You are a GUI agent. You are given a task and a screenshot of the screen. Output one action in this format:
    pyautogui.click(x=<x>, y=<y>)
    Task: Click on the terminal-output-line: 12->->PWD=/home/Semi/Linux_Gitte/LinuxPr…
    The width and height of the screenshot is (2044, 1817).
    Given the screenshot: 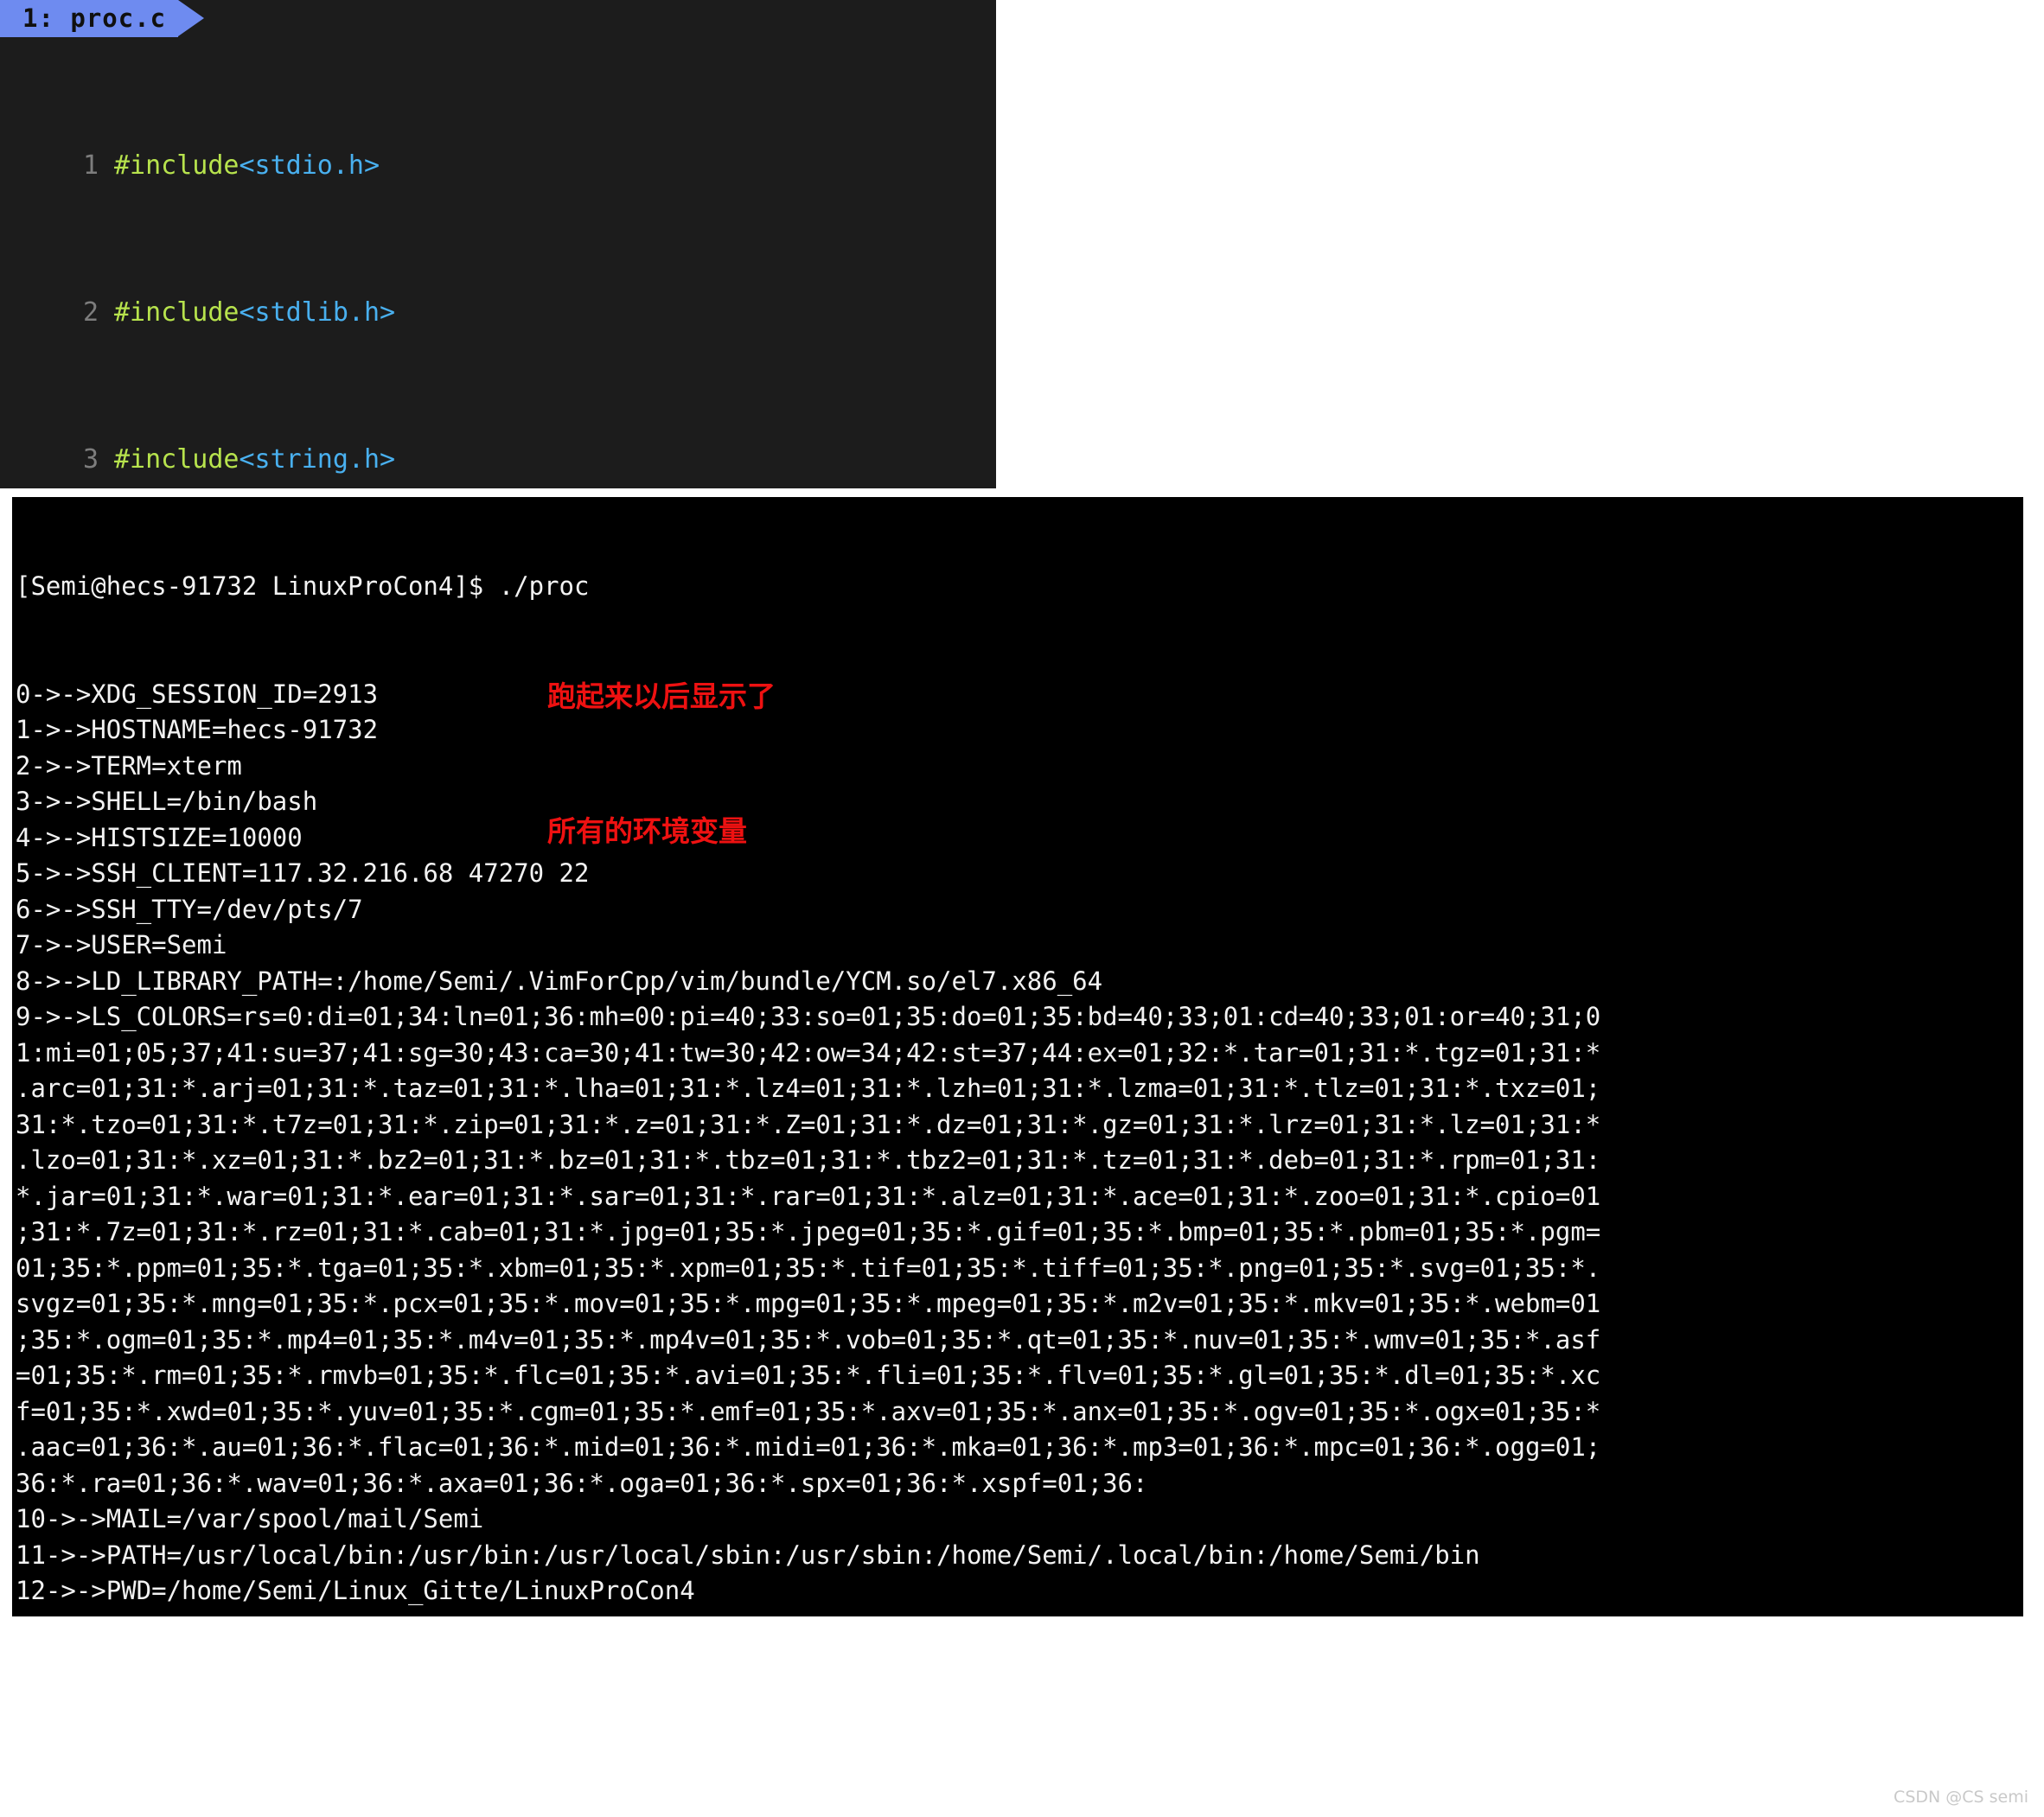 What is the action you would take?
    pyautogui.click(x=355, y=1590)
    